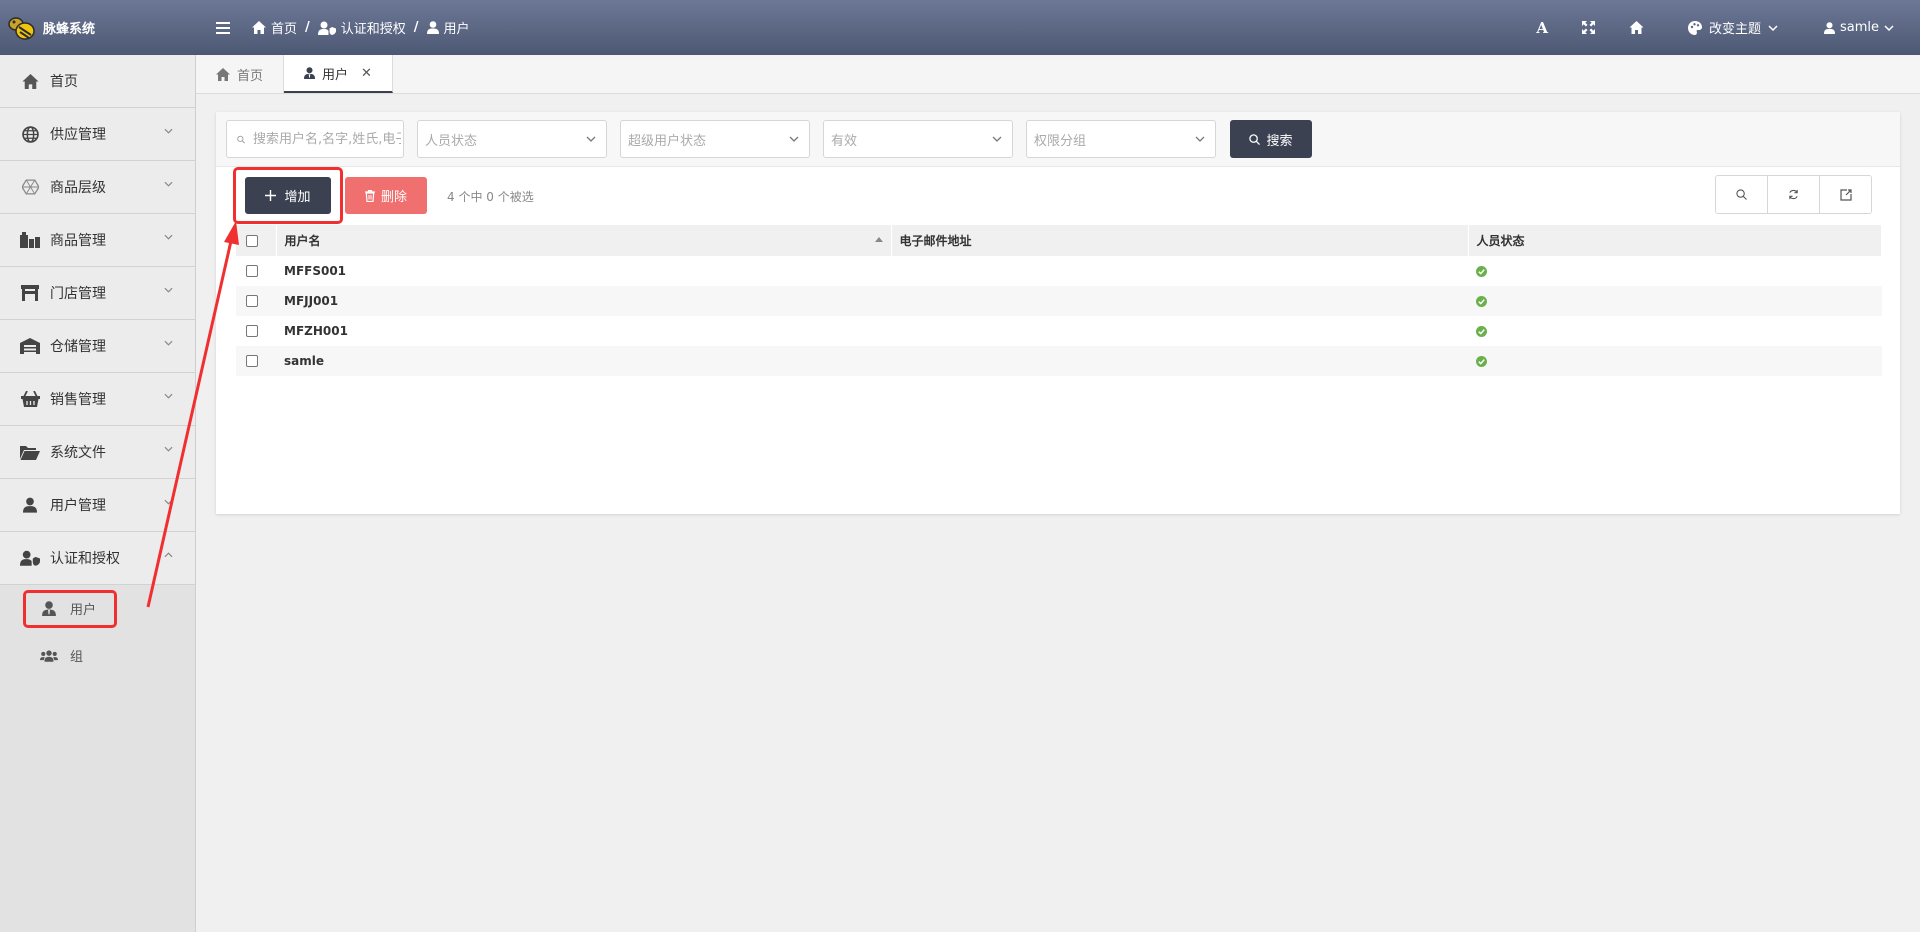  What do you see at coordinates (252, 240) in the screenshot?
I see `select-all-checkbox` at bounding box center [252, 240].